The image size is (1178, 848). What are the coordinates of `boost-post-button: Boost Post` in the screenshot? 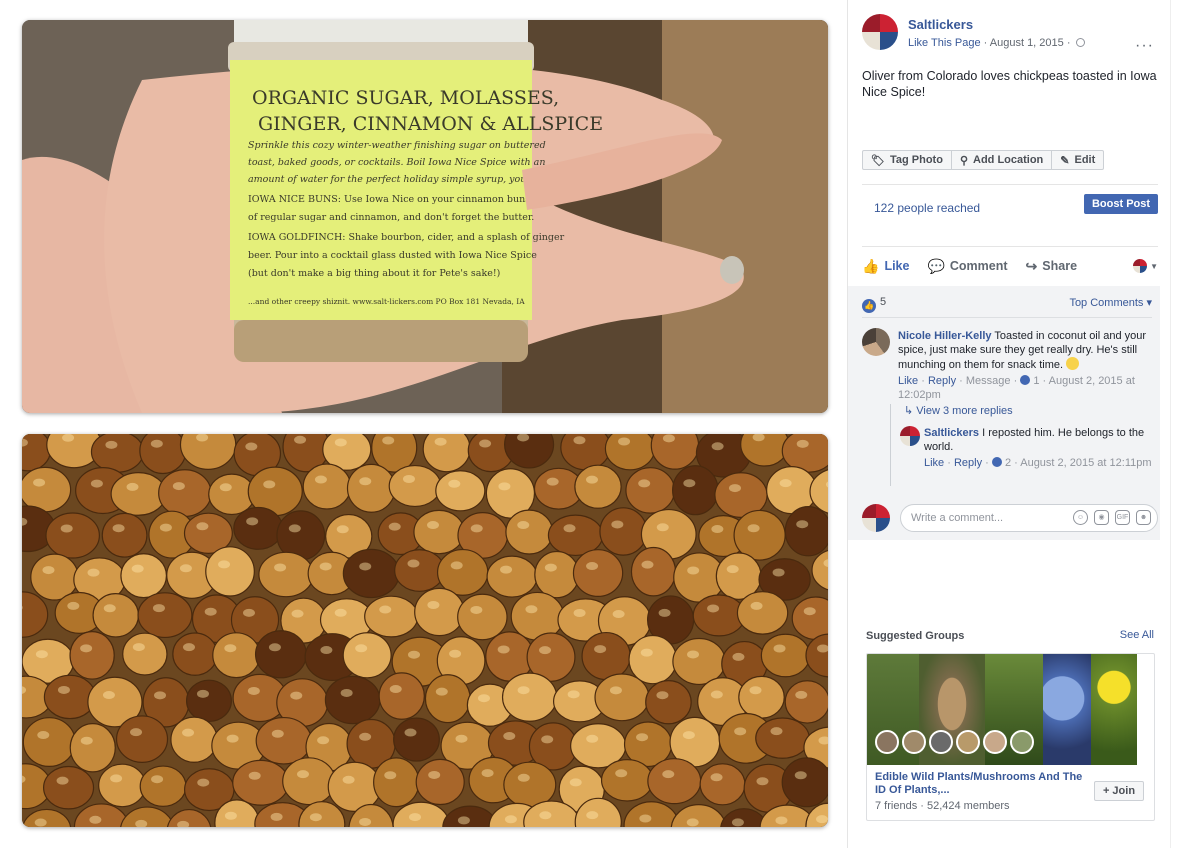 It's located at (1121, 204).